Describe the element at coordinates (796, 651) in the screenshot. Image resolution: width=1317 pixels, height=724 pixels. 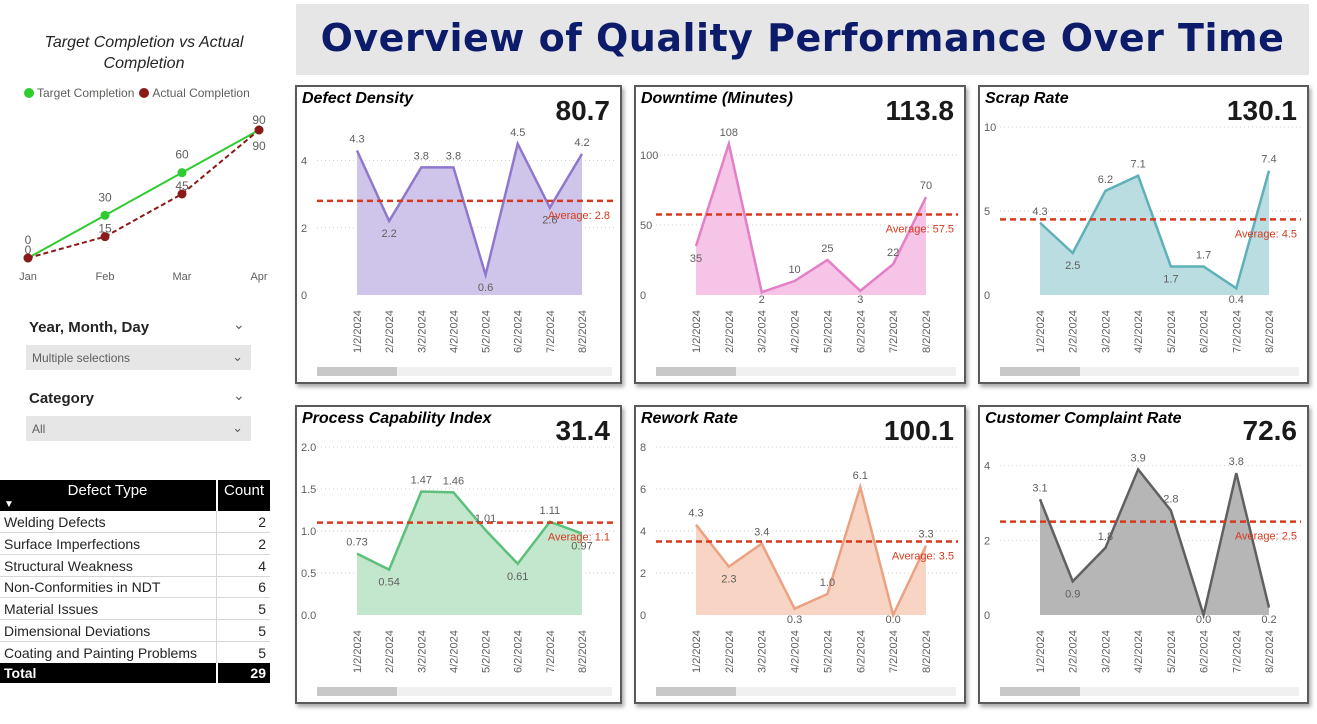
I see `x-tick-label: 4/2/2024` at that location.